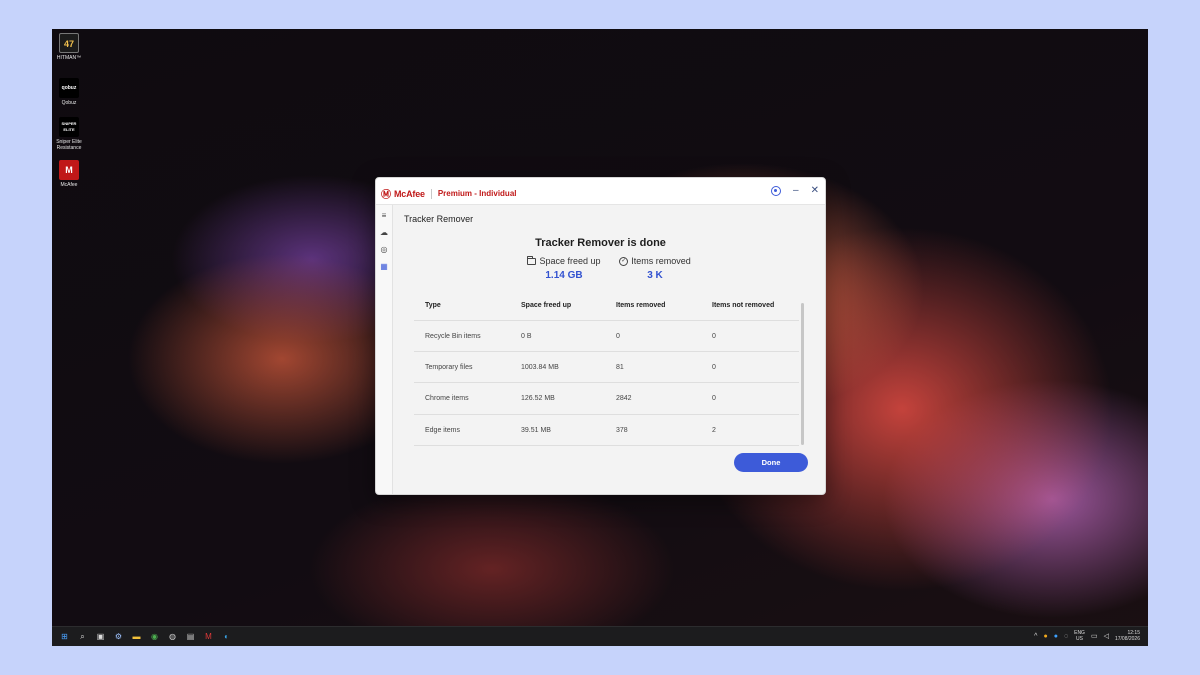  I want to click on desktop-icon-mcafee: M McAfee, so click(69, 174).